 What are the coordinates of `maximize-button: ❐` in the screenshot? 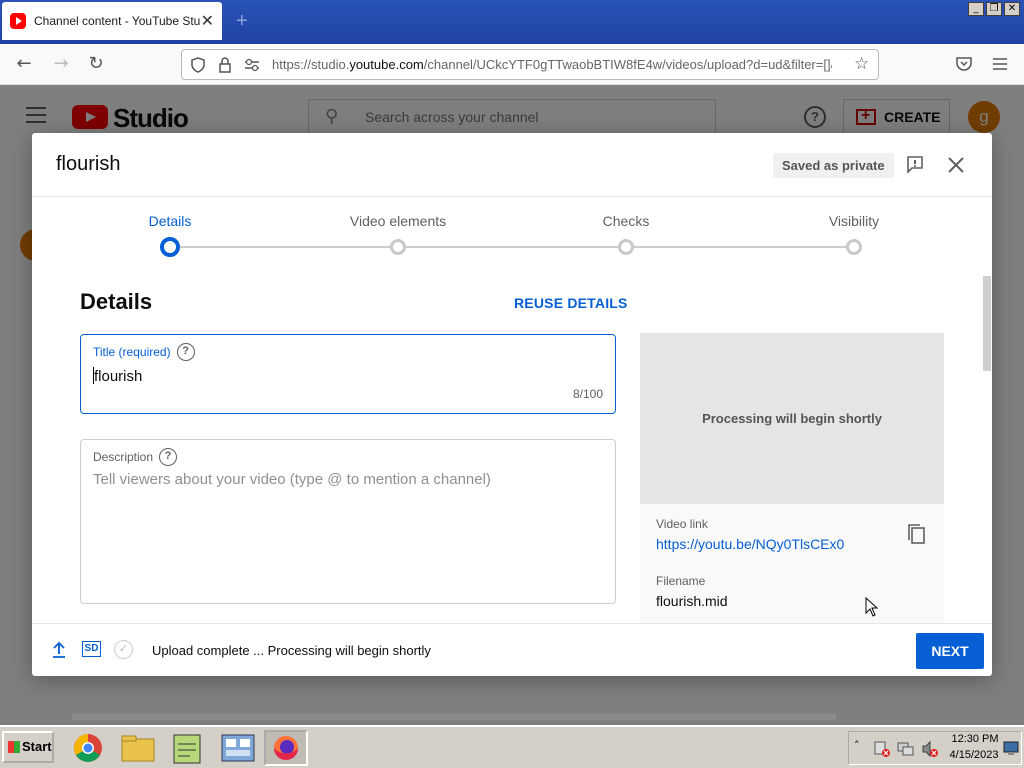 It's located at (994, 9).